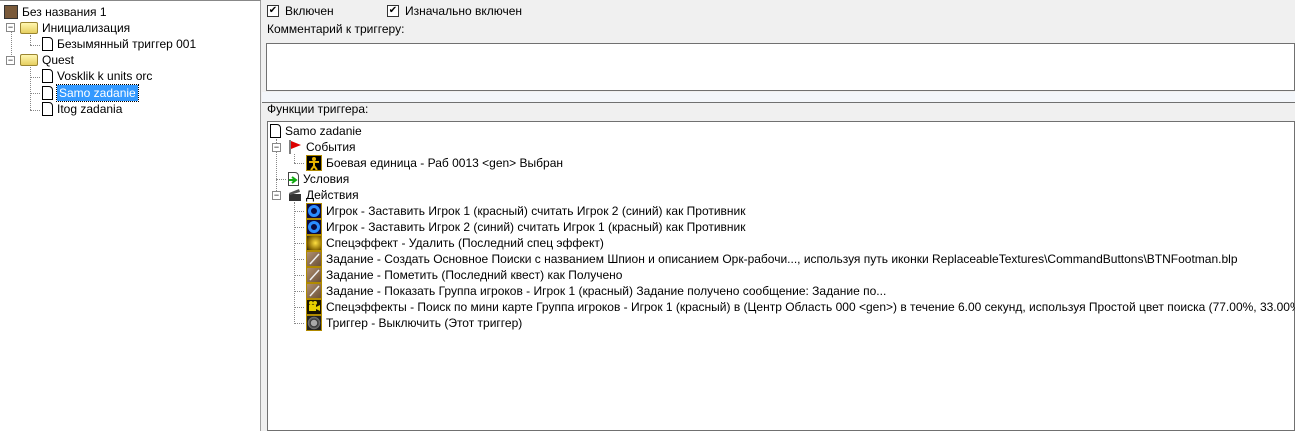 The width and height of the screenshot is (1295, 431). I want to click on trigger-item: Безымянный триггер 001, so click(119, 44).